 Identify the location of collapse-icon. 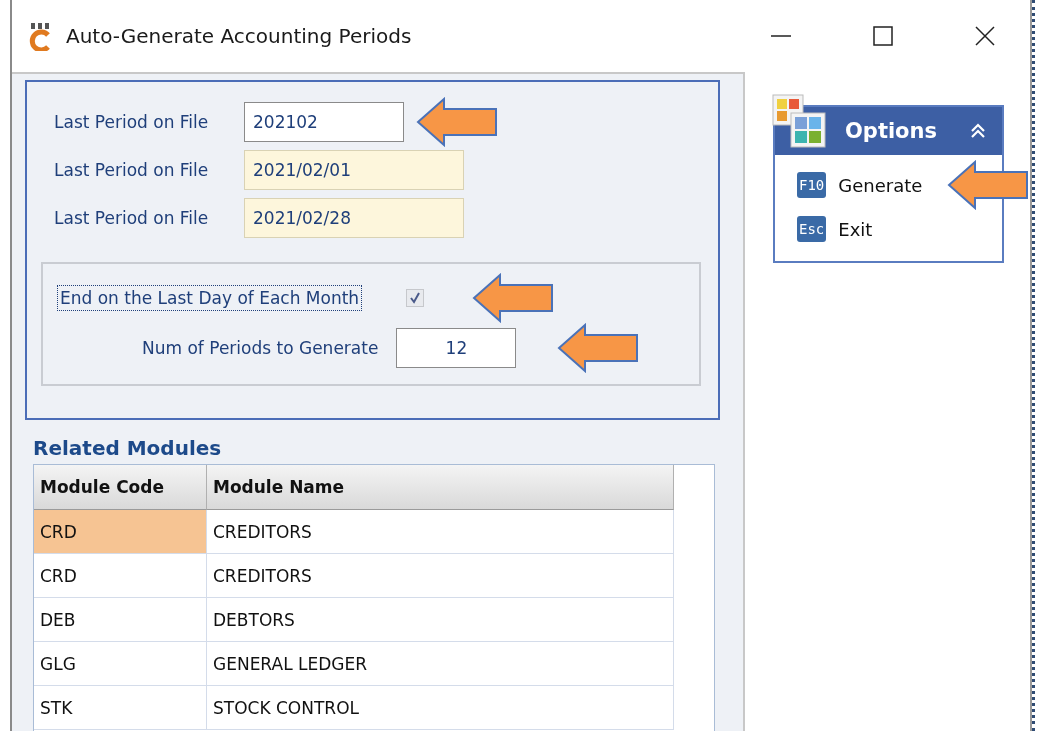
(978, 131).